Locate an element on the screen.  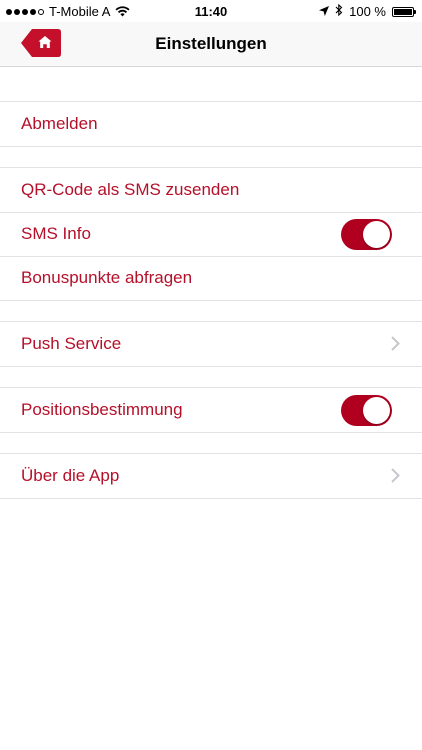
section-about: Über die App is located at coordinates (211, 476).